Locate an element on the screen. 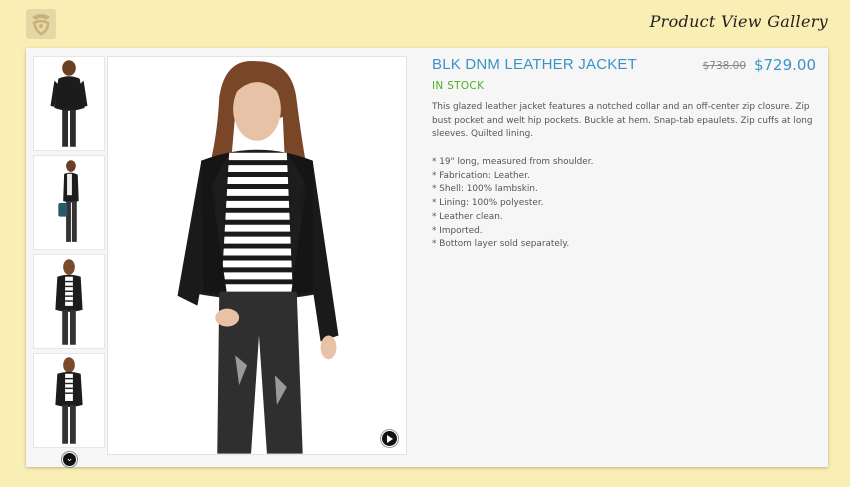 The image size is (850, 487). brand-logo-icon is located at coordinates (41, 24).